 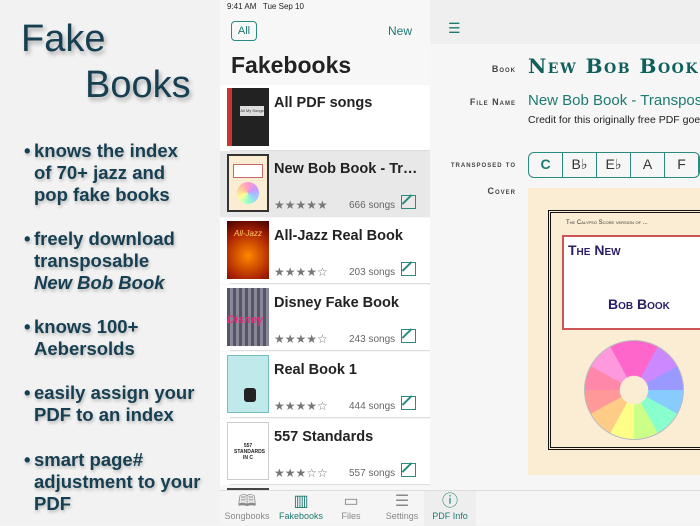 What do you see at coordinates (483, 164) in the screenshot?
I see `transposed-label: transposed to` at bounding box center [483, 164].